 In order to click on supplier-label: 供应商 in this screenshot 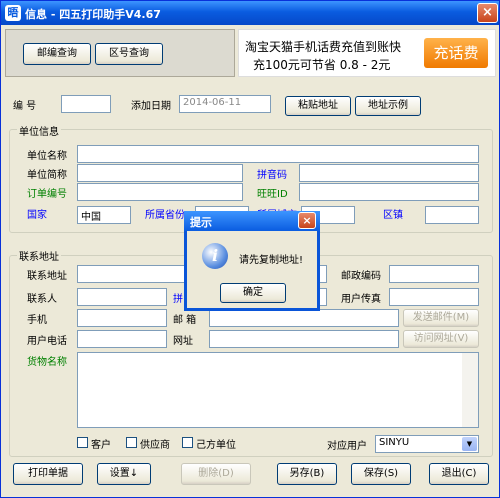, I will do `click(155, 445)`.